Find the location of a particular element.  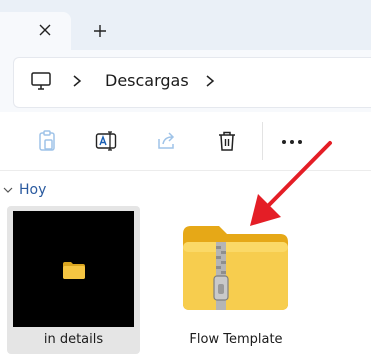

address-bar is located at coordinates (192, 82).